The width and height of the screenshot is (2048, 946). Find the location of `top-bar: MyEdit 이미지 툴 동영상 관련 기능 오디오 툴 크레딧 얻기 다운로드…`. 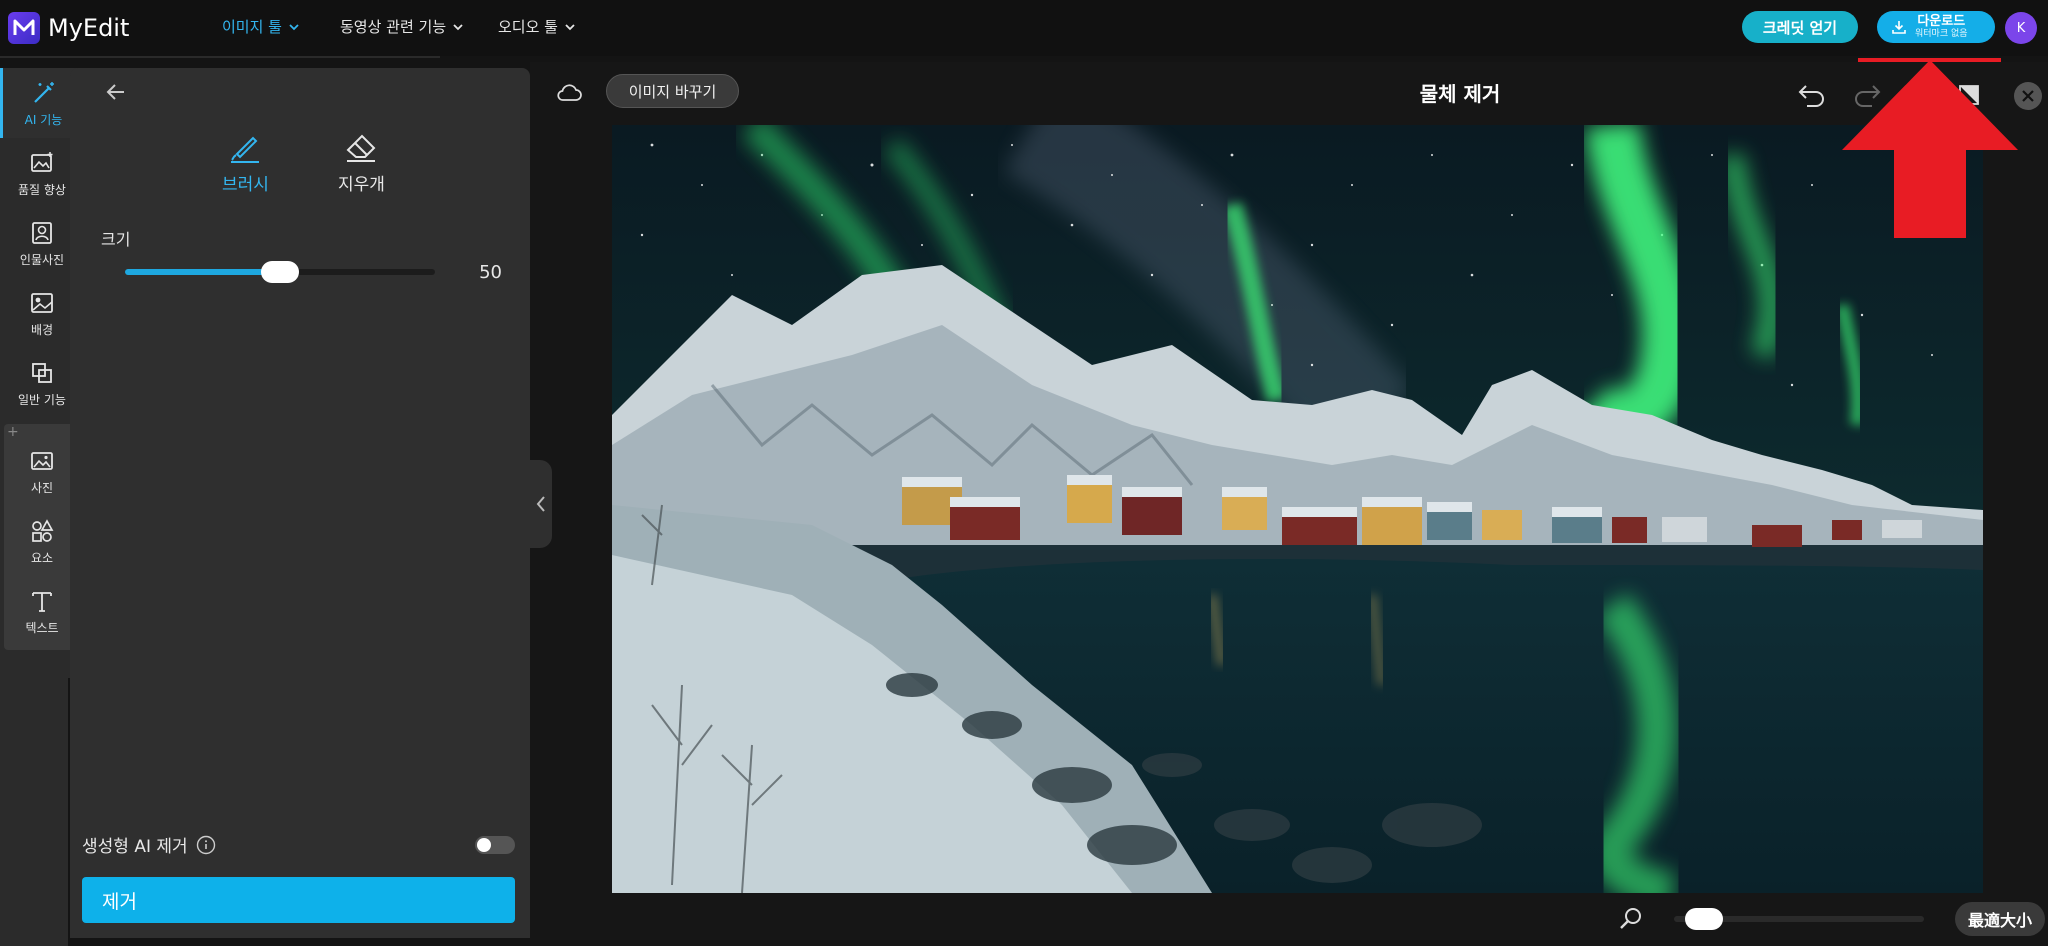

top-bar: MyEdit 이미지 툴 동영상 관련 기능 오디오 툴 크레딧 얻기 다운로드… is located at coordinates (1024, 28).